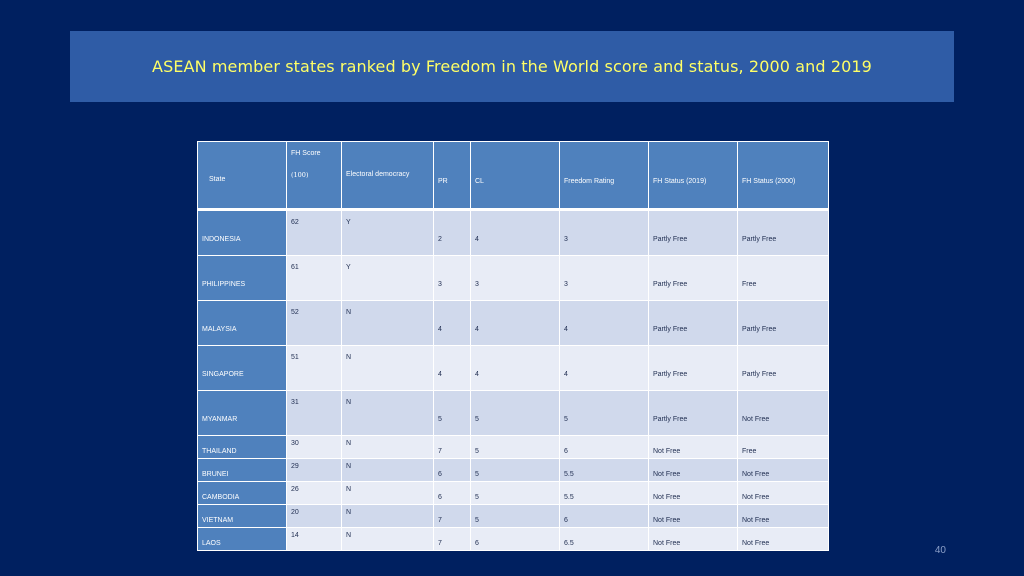 The height and width of the screenshot is (576, 1024). What do you see at coordinates (242, 176) in the screenshot?
I see `header-state: State` at bounding box center [242, 176].